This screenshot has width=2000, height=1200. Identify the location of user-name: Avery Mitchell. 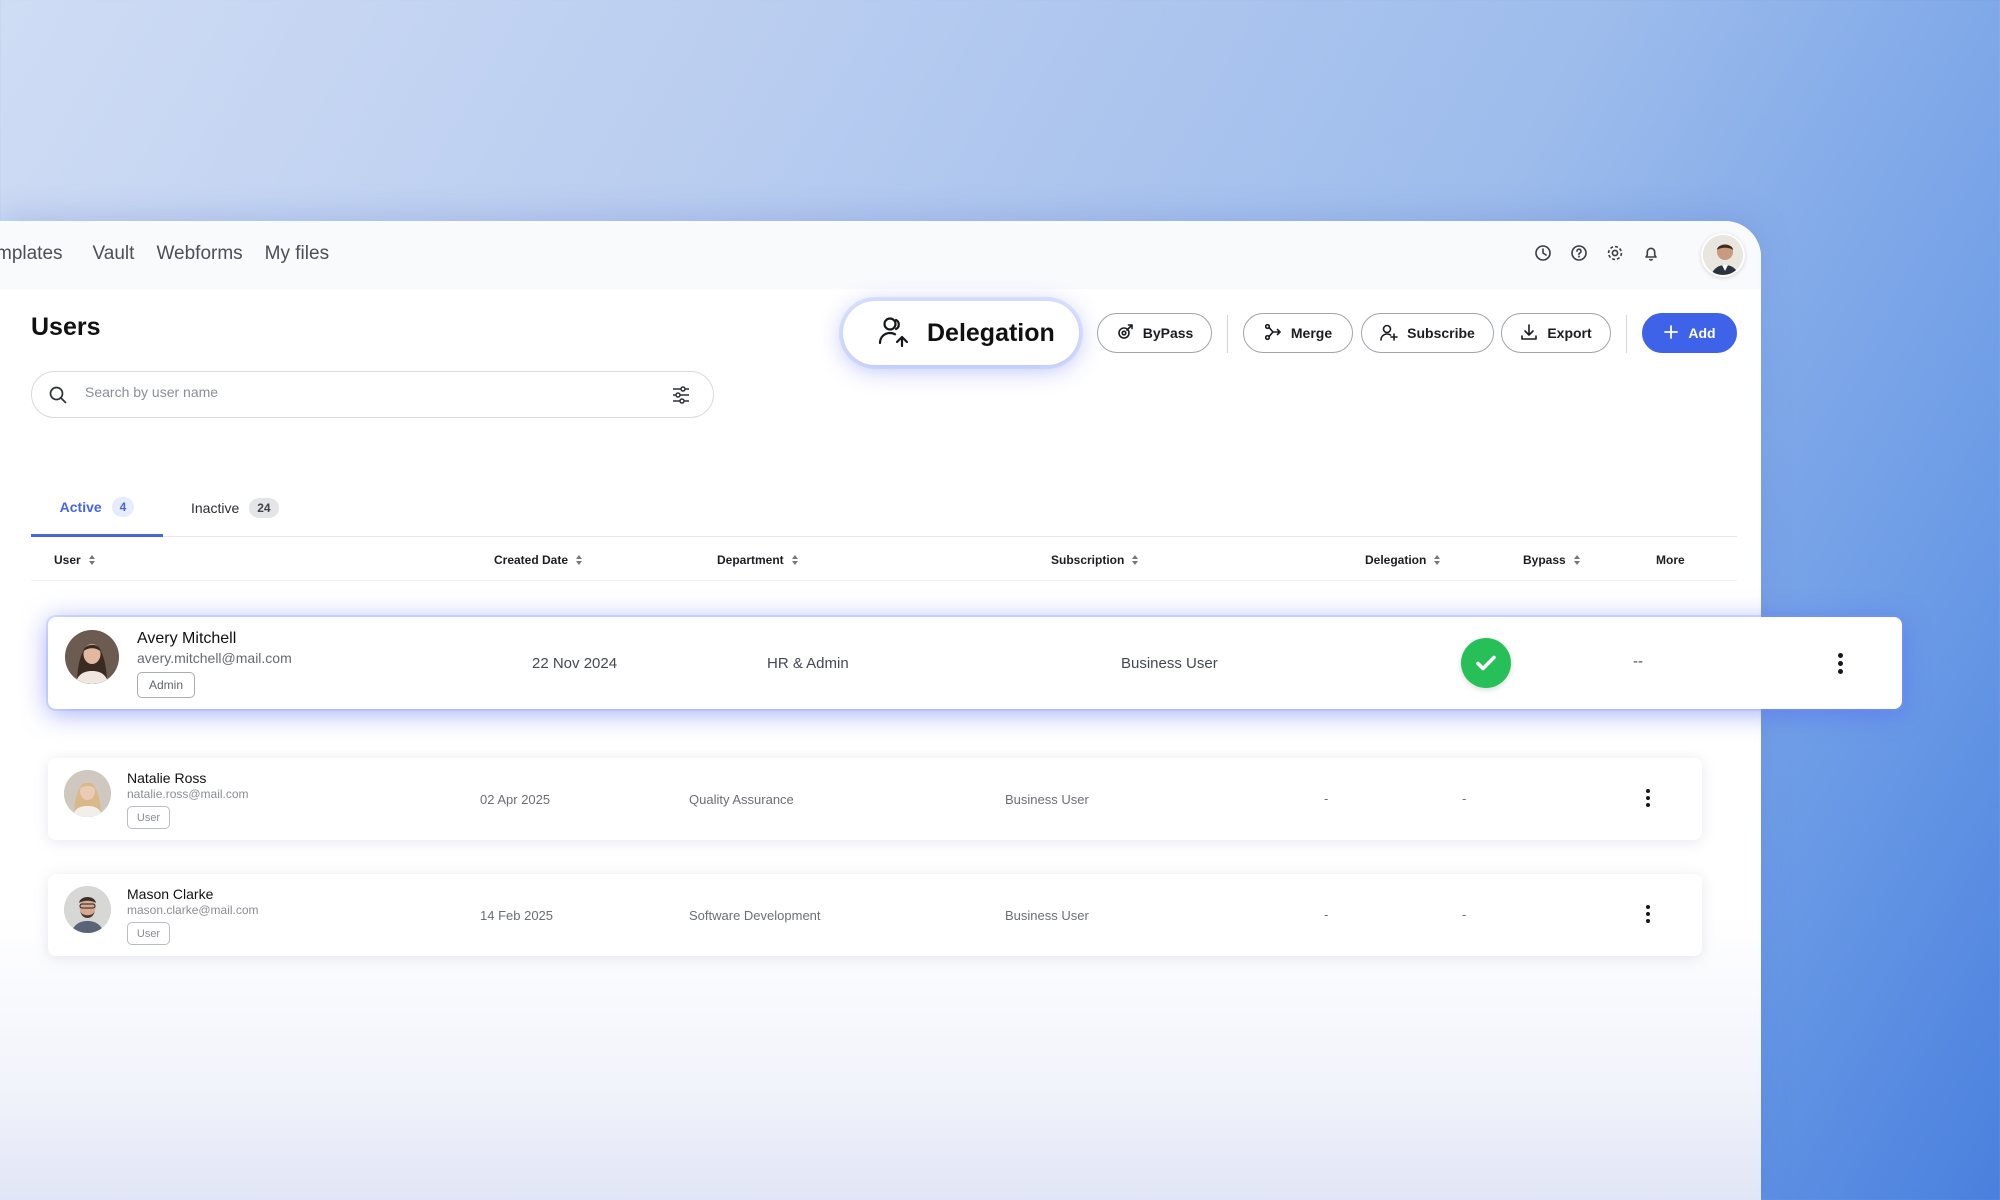
(187, 638).